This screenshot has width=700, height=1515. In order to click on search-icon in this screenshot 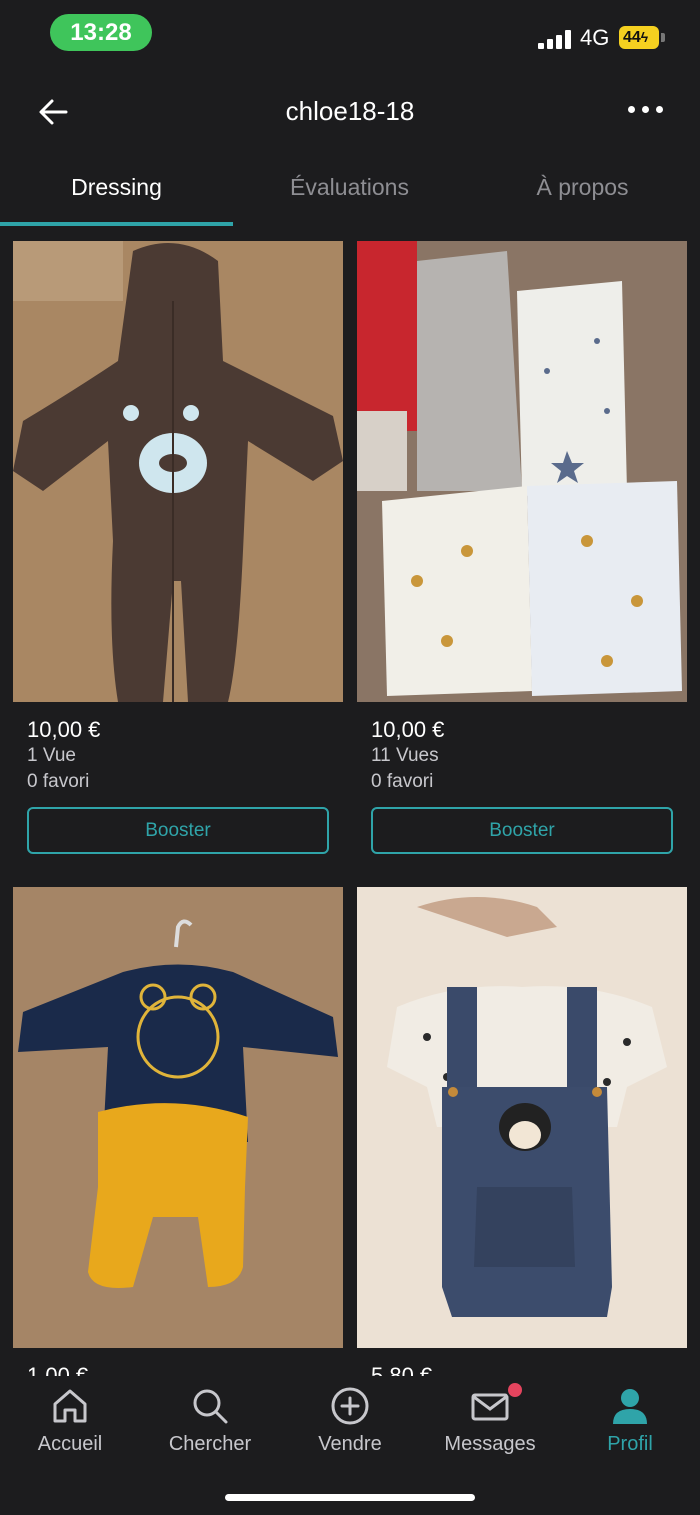, I will do `click(210, 1406)`.